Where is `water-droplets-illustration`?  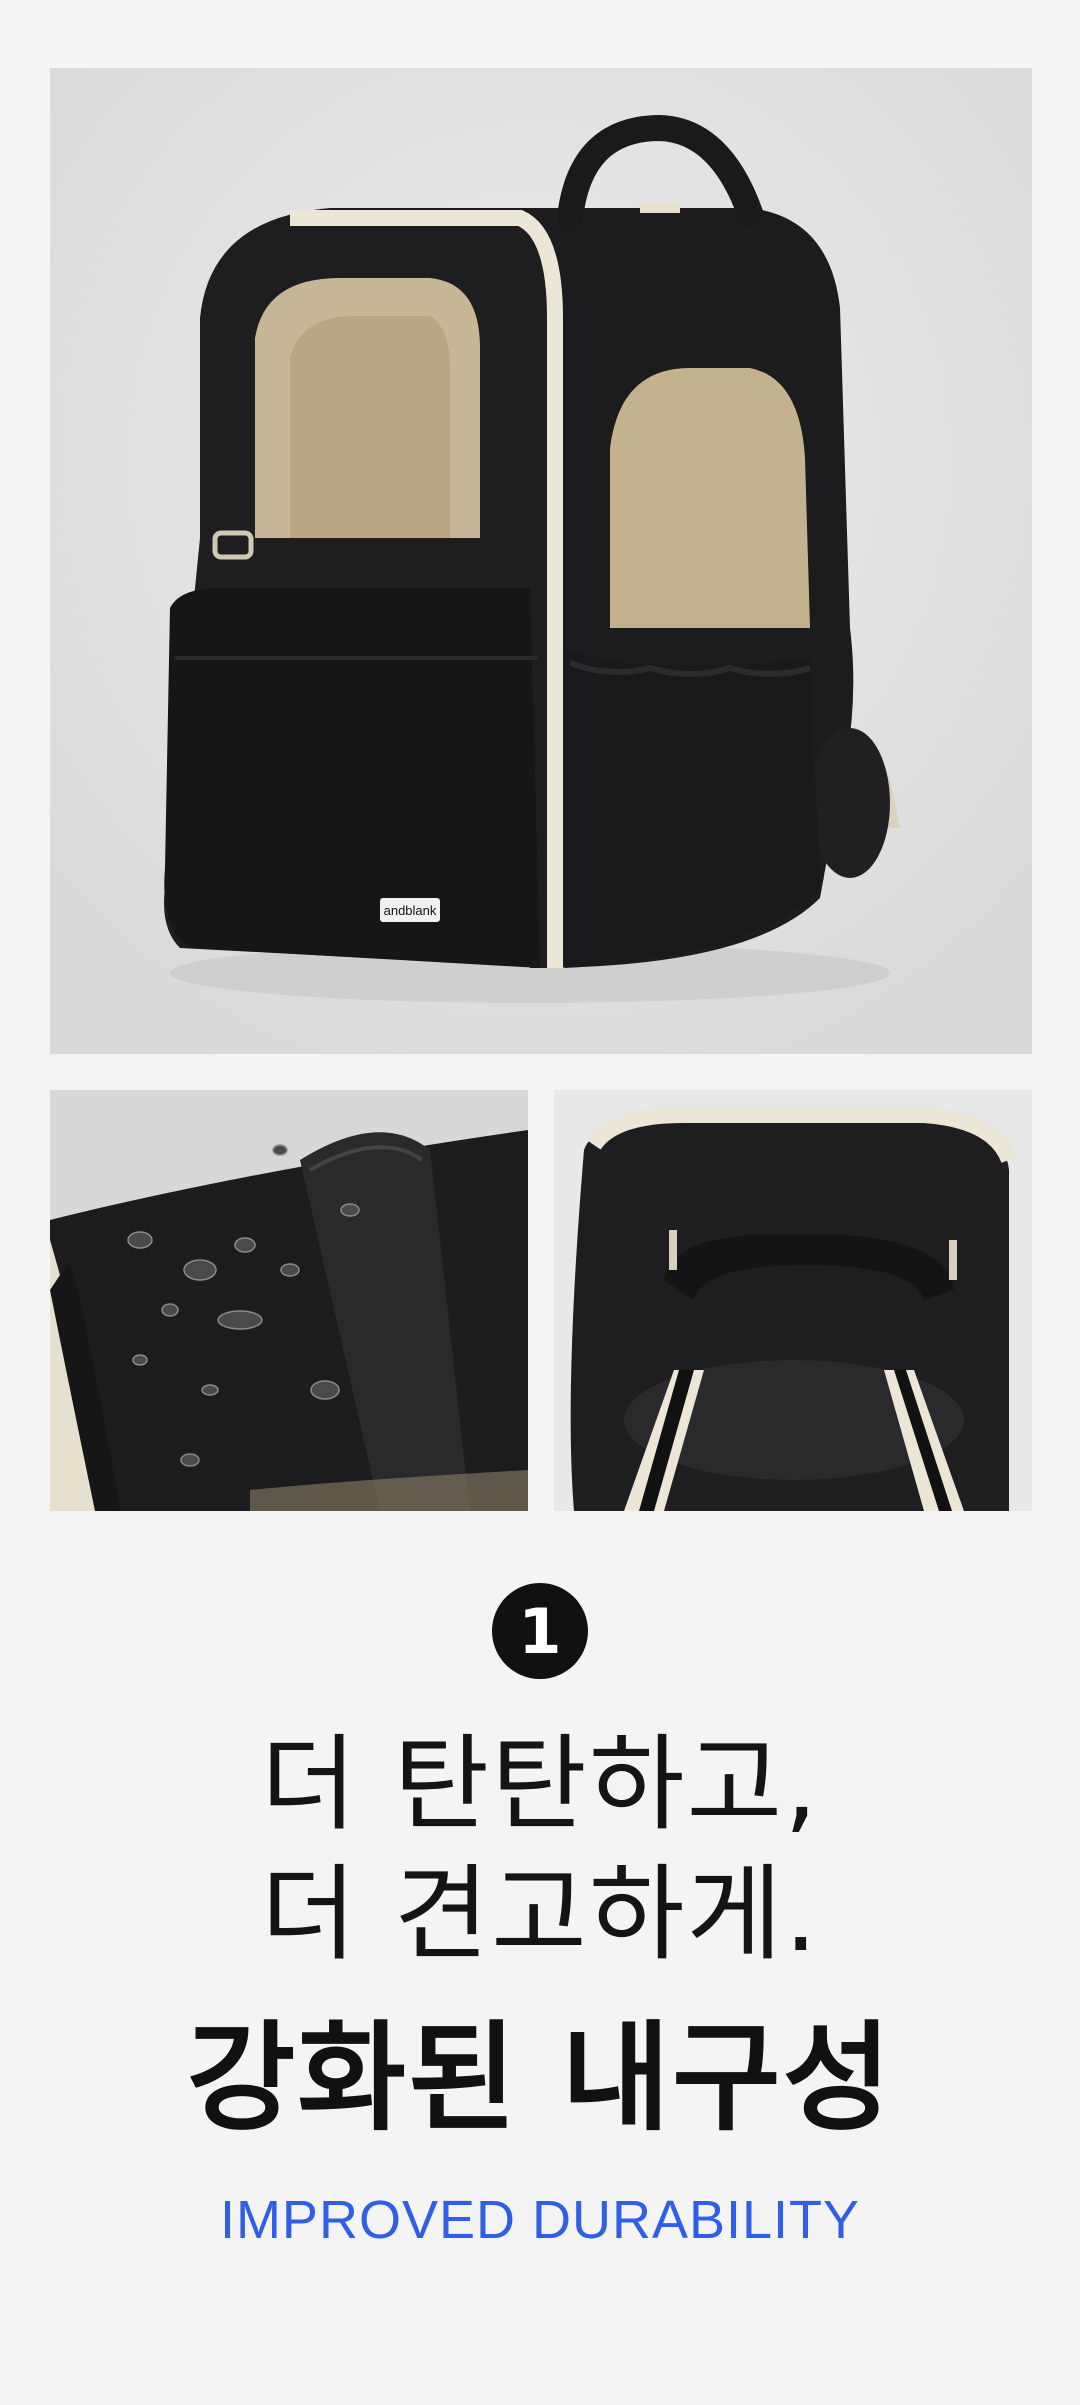
water-droplets-illustration is located at coordinates (289, 1300).